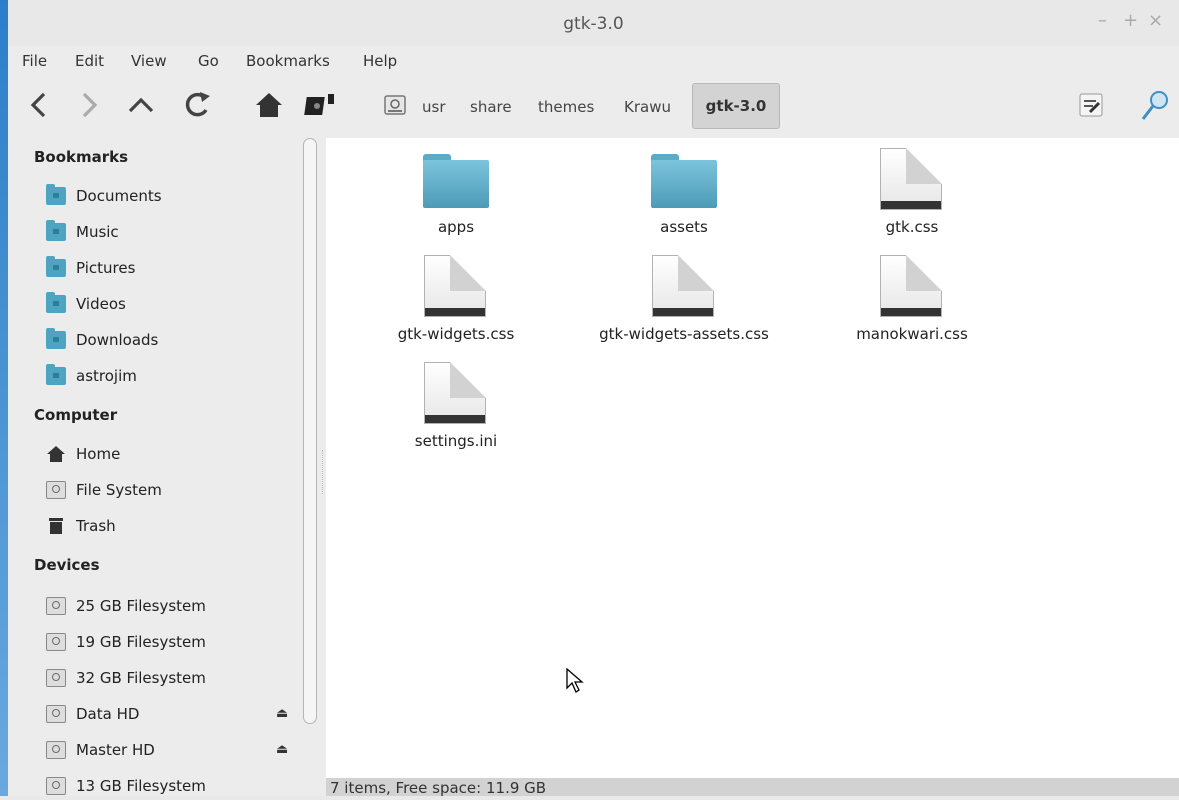 The width and height of the screenshot is (1179, 800). What do you see at coordinates (164, 197) in the screenshot?
I see `sidebar-item-documents: Documents` at bounding box center [164, 197].